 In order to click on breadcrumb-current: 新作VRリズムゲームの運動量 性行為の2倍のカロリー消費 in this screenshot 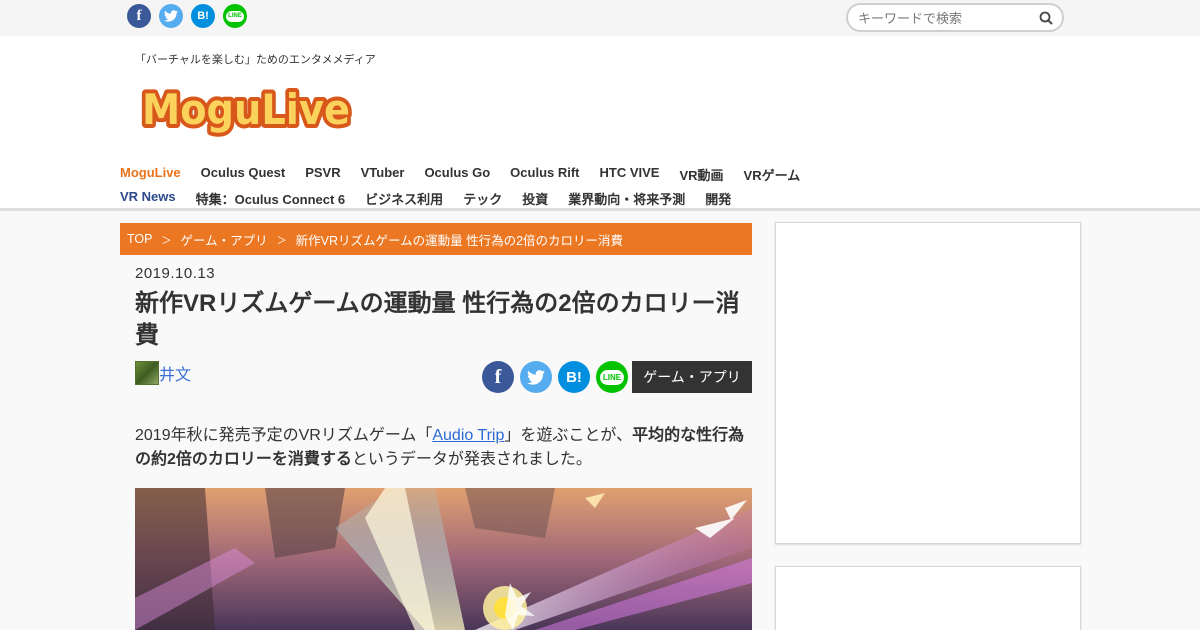, I will do `click(459, 240)`.